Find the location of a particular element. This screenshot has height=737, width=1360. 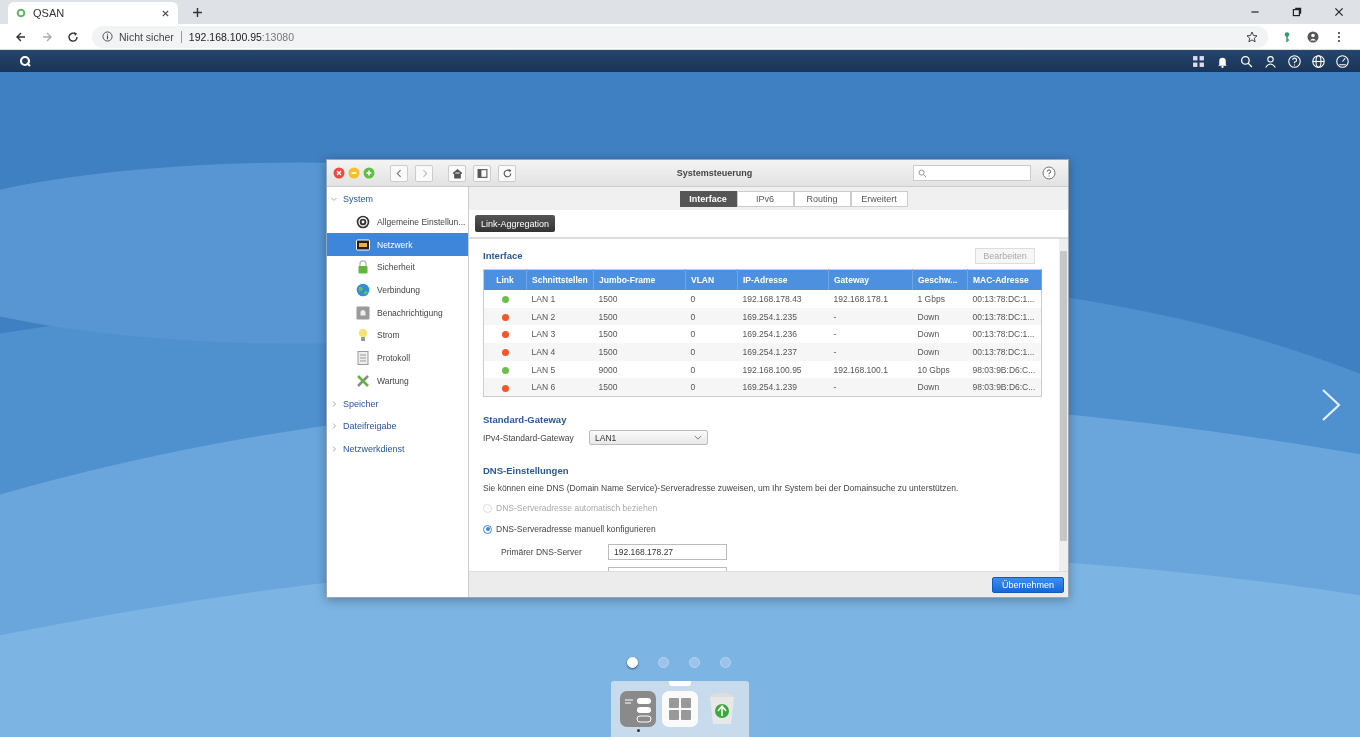

notification-icon is located at coordinates (363, 312).